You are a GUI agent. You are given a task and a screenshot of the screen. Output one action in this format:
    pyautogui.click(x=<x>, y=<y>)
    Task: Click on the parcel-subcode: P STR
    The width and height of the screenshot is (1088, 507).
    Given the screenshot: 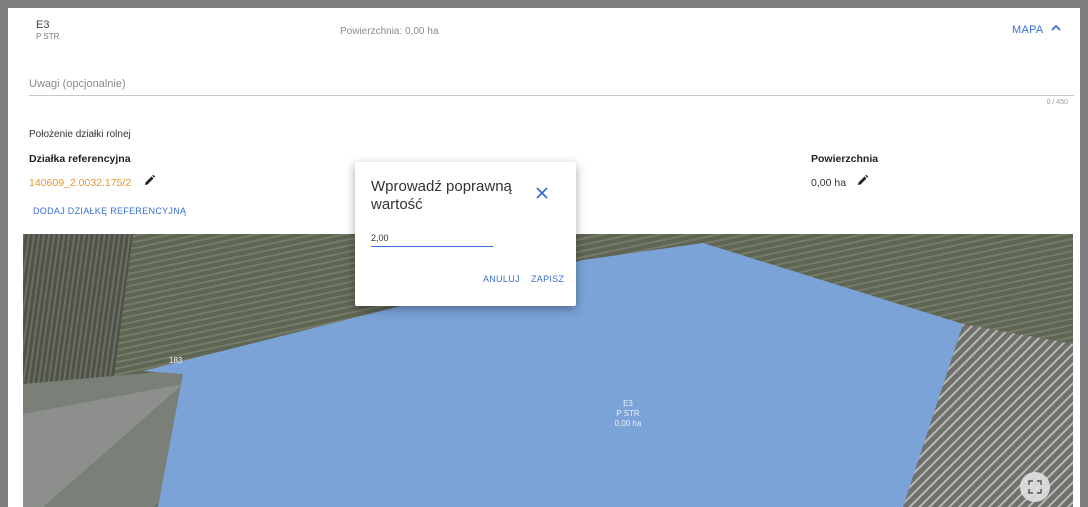 What is the action you would take?
    pyautogui.click(x=48, y=36)
    